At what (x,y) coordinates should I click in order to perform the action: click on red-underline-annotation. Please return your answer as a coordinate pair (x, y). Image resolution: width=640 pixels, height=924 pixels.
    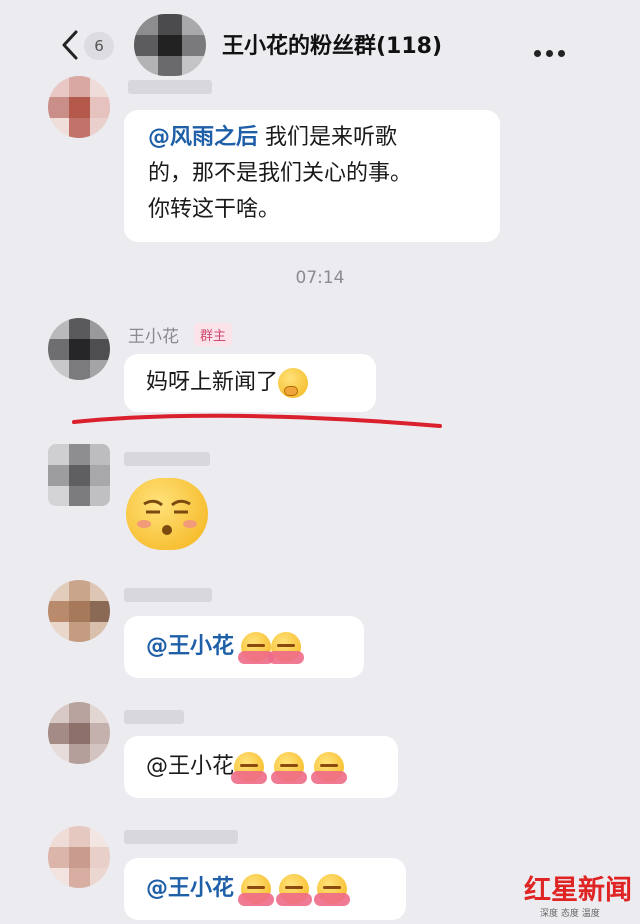
    Looking at the image, I should click on (257, 420).